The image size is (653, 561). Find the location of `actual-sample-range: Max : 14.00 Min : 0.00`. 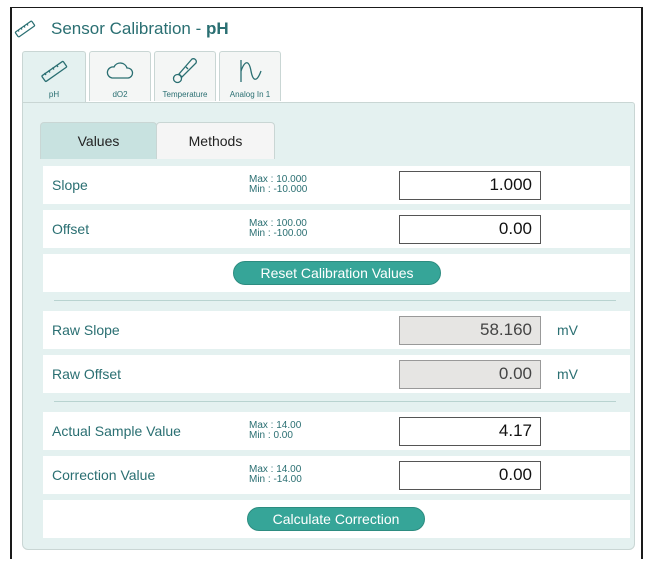

actual-sample-range: Max : 14.00 Min : 0.00 is located at coordinates (275, 431).